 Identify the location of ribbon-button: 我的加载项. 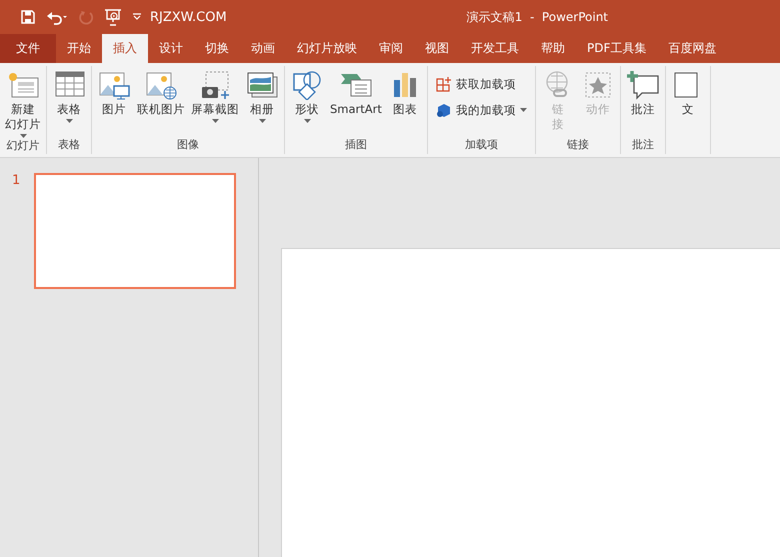
(481, 110).